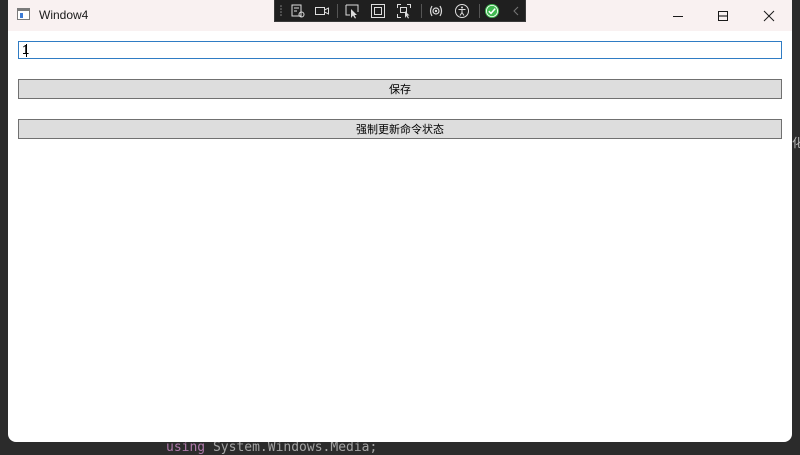 The height and width of the screenshot is (455, 800). What do you see at coordinates (404, 11) in the screenshot?
I see `track-focus-icon` at bounding box center [404, 11].